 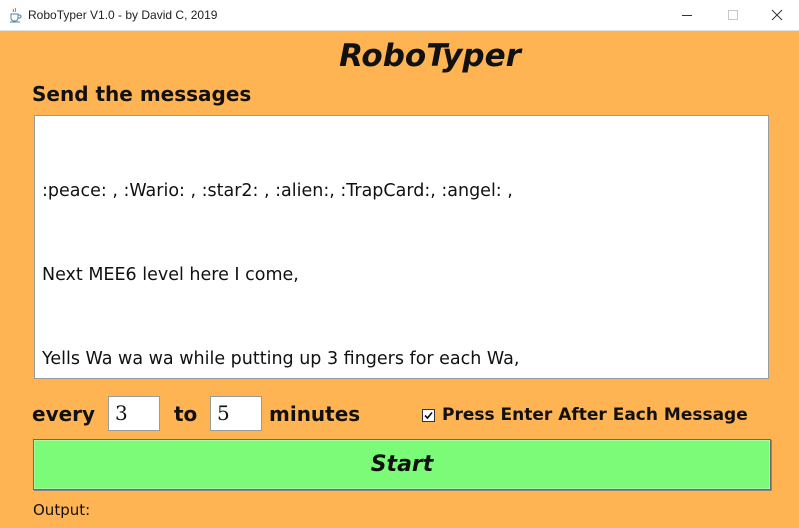 What do you see at coordinates (15, 15) in the screenshot?
I see `java-cup-icon` at bounding box center [15, 15].